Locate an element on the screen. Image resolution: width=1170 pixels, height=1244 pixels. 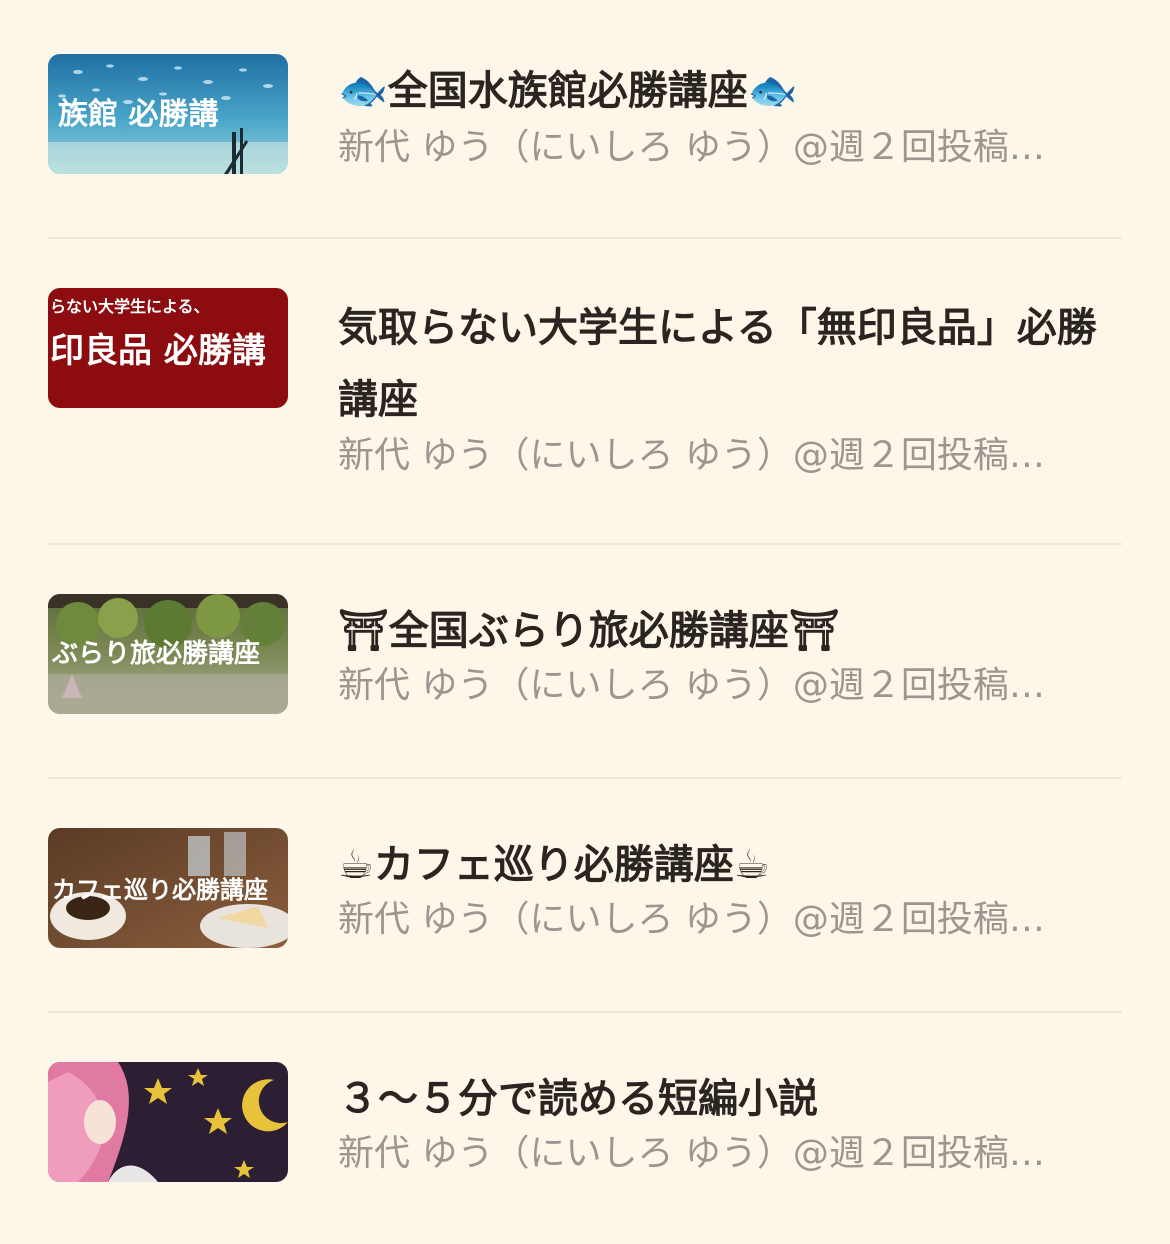
aquarium-image: 族館 必勝講 is located at coordinates (168, 114).